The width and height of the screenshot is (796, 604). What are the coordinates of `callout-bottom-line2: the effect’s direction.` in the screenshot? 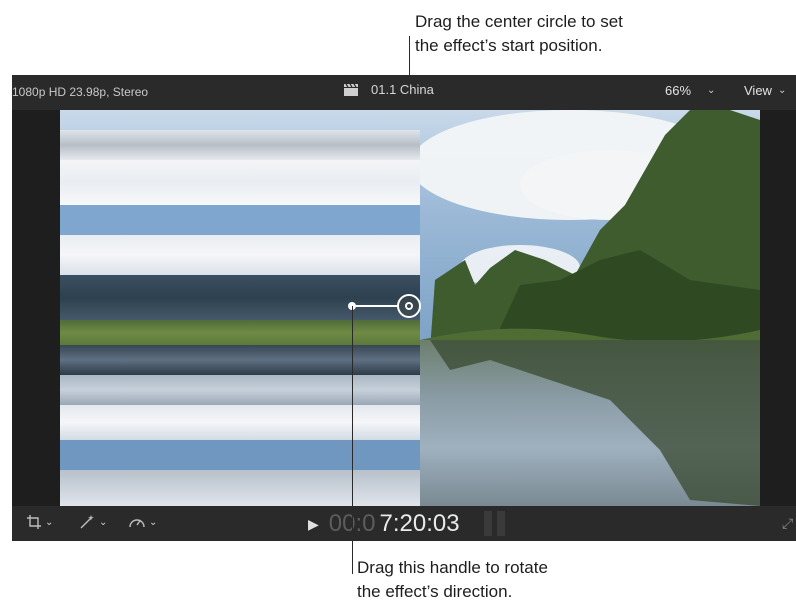 It's located at (435, 591).